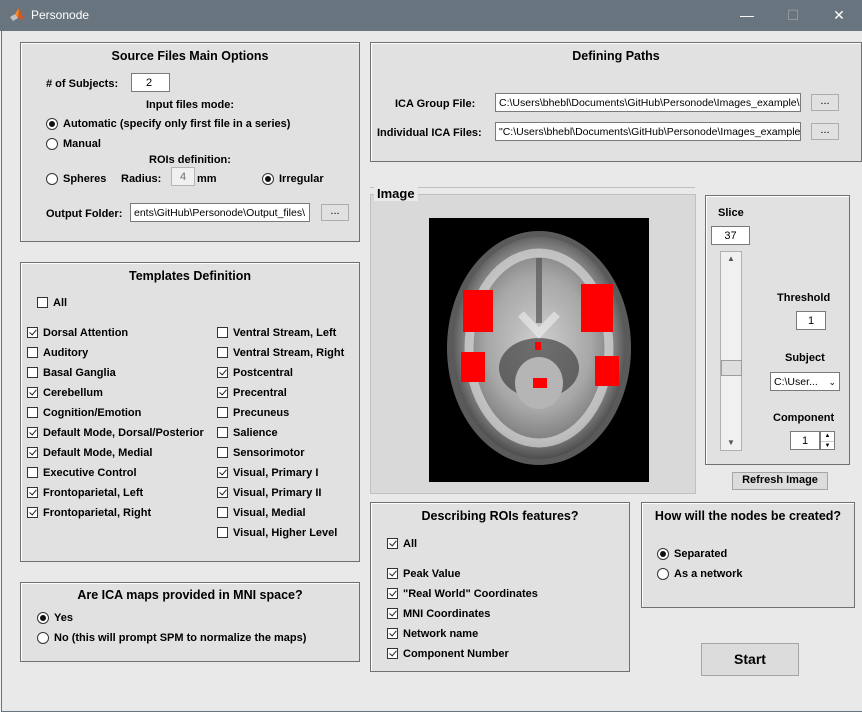 This screenshot has width=862, height=712. I want to click on mni-title: Are ICA maps provided in MNI space?, so click(190, 595).